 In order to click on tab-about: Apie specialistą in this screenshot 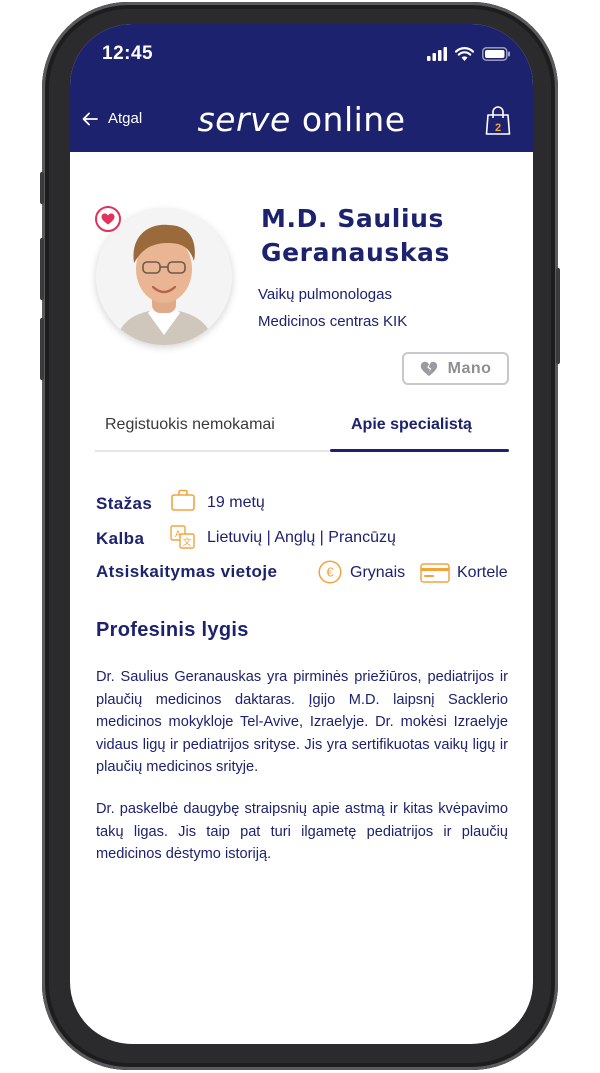, I will do `click(411, 425)`.